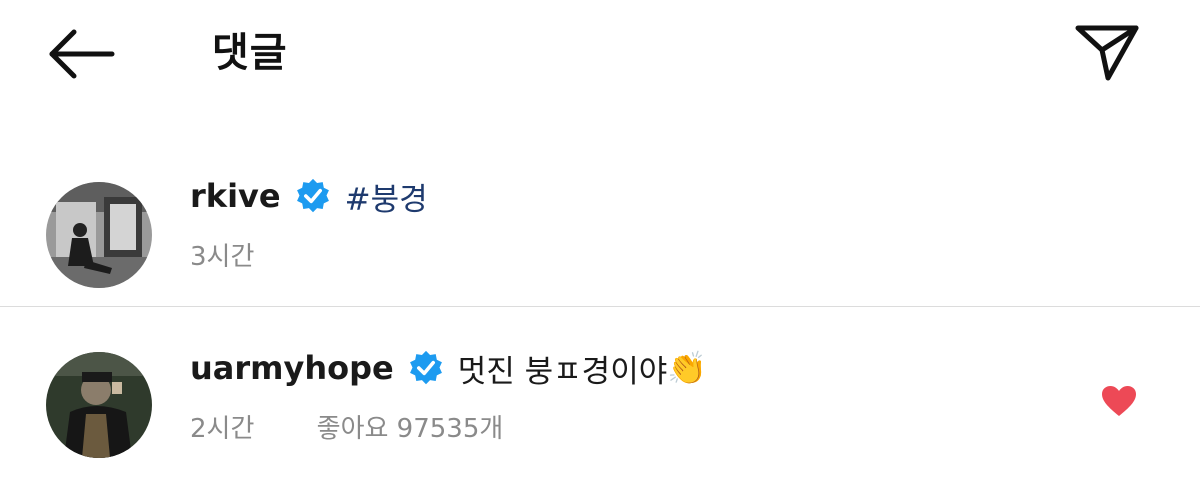 Image resolution: width=1200 pixels, height=496 pixels. Describe the element at coordinates (222, 429) in the screenshot. I see `timestamp: 2시간` at that location.